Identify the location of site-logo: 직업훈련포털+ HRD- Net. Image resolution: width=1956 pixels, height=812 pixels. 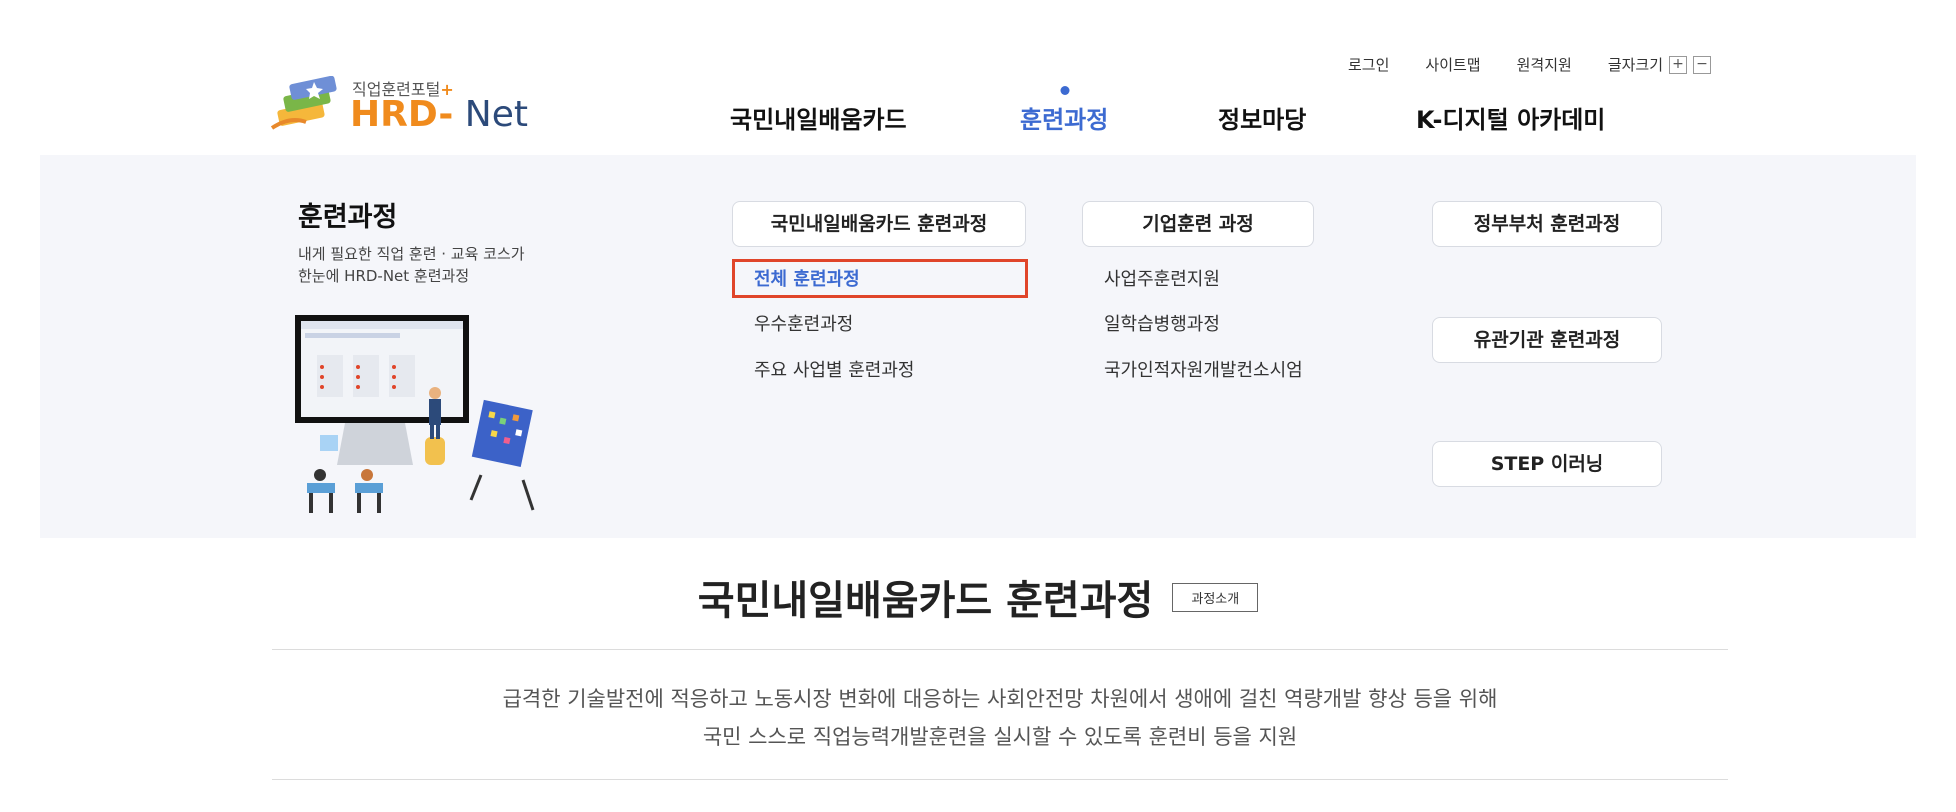
(400, 104).